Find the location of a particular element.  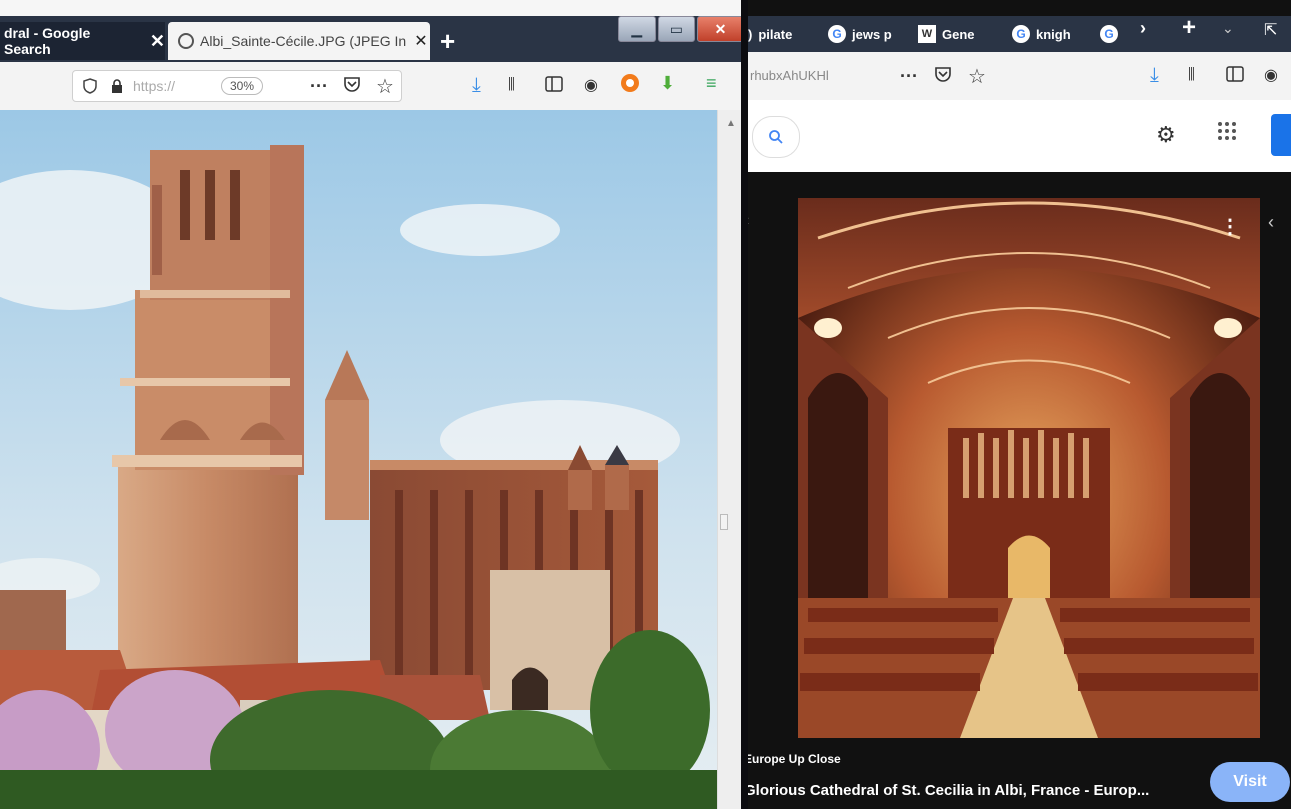

tab-google-5: G is located at coordinates (1112, 34).